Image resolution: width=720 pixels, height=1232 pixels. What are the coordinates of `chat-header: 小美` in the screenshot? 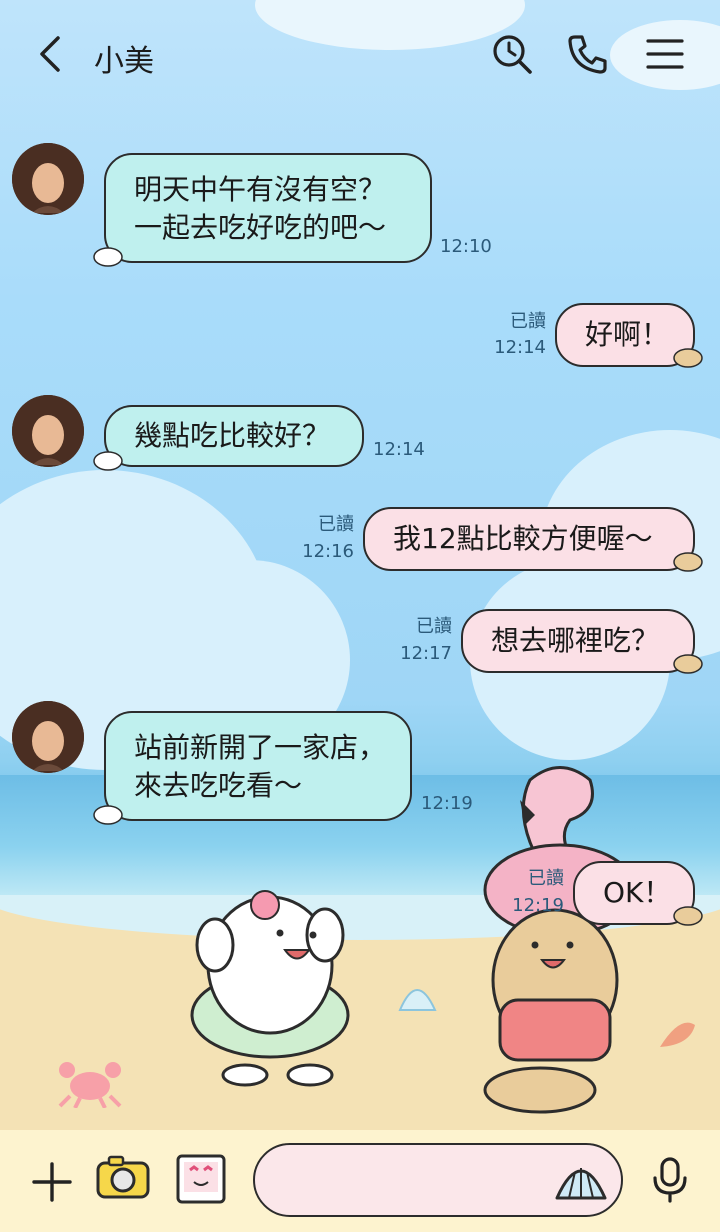 It's located at (360, 55).